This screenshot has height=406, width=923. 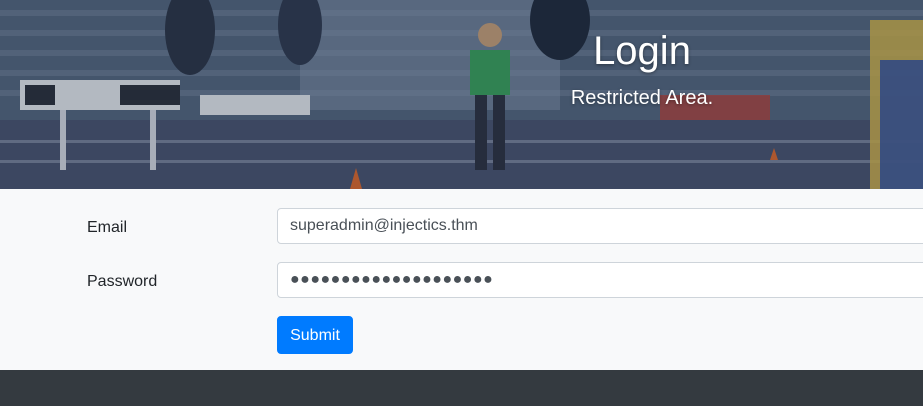 I want to click on password-field: ●●●●●●●●●●●●●●●●●●●●, so click(x=600, y=280).